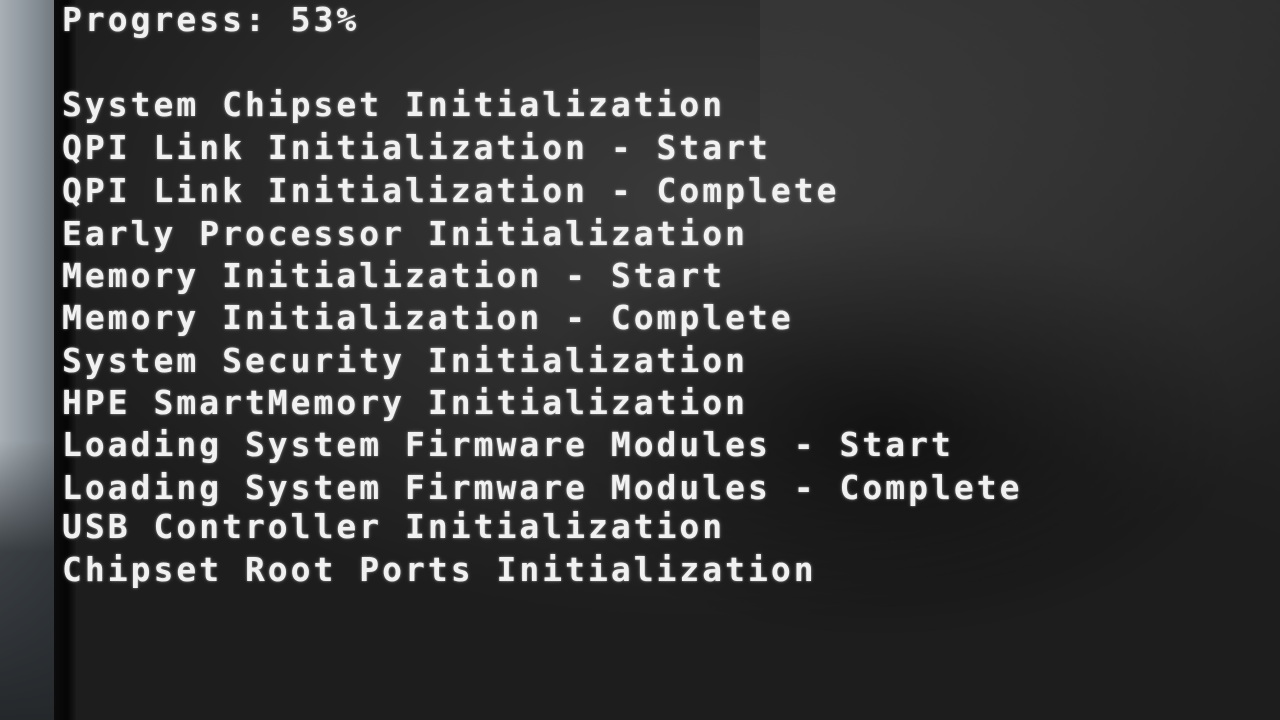 The height and width of the screenshot is (720, 1280). What do you see at coordinates (405, 402) in the screenshot?
I see `boot-message: HPE SmartMemory Initialization` at bounding box center [405, 402].